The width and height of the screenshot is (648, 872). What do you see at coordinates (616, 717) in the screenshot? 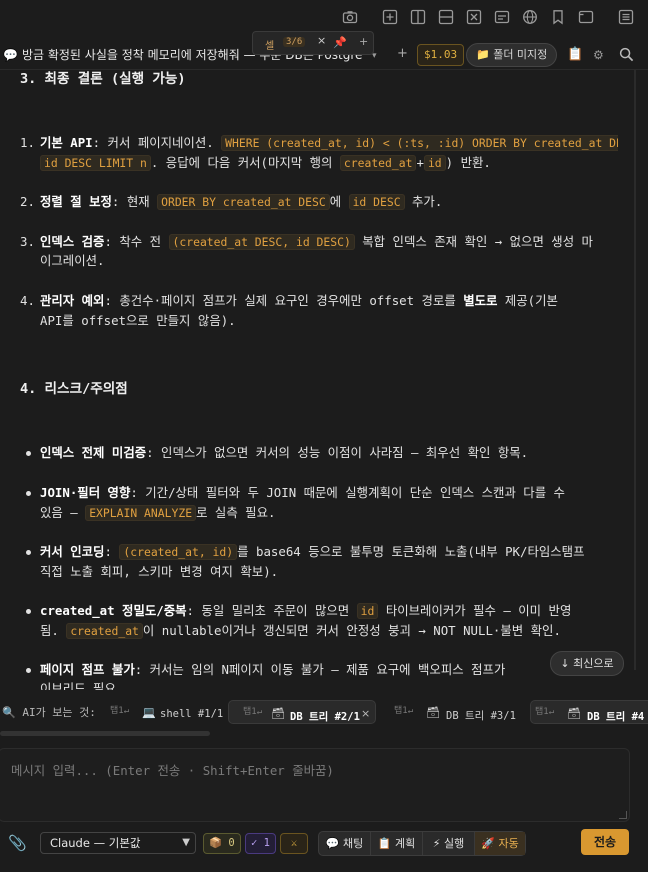
I see `terminal-name: DB 트리 #4` at bounding box center [616, 717].